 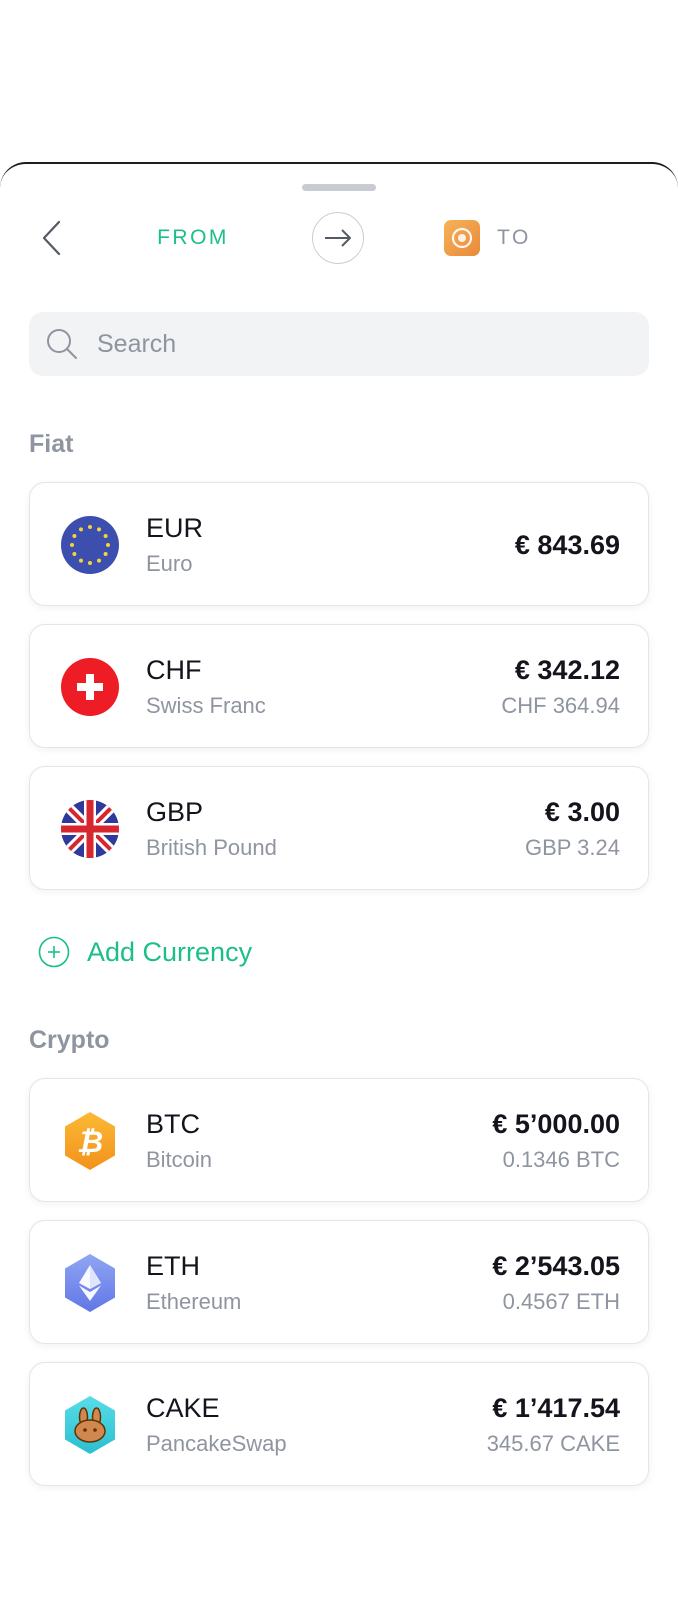 What do you see at coordinates (169, 563) in the screenshot?
I see `currency-name: Euro` at bounding box center [169, 563].